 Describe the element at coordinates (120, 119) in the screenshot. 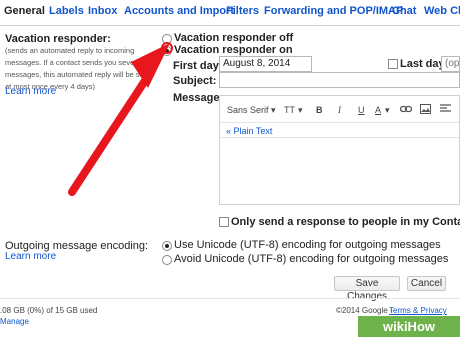

I see `red-arrow-annotation` at that location.